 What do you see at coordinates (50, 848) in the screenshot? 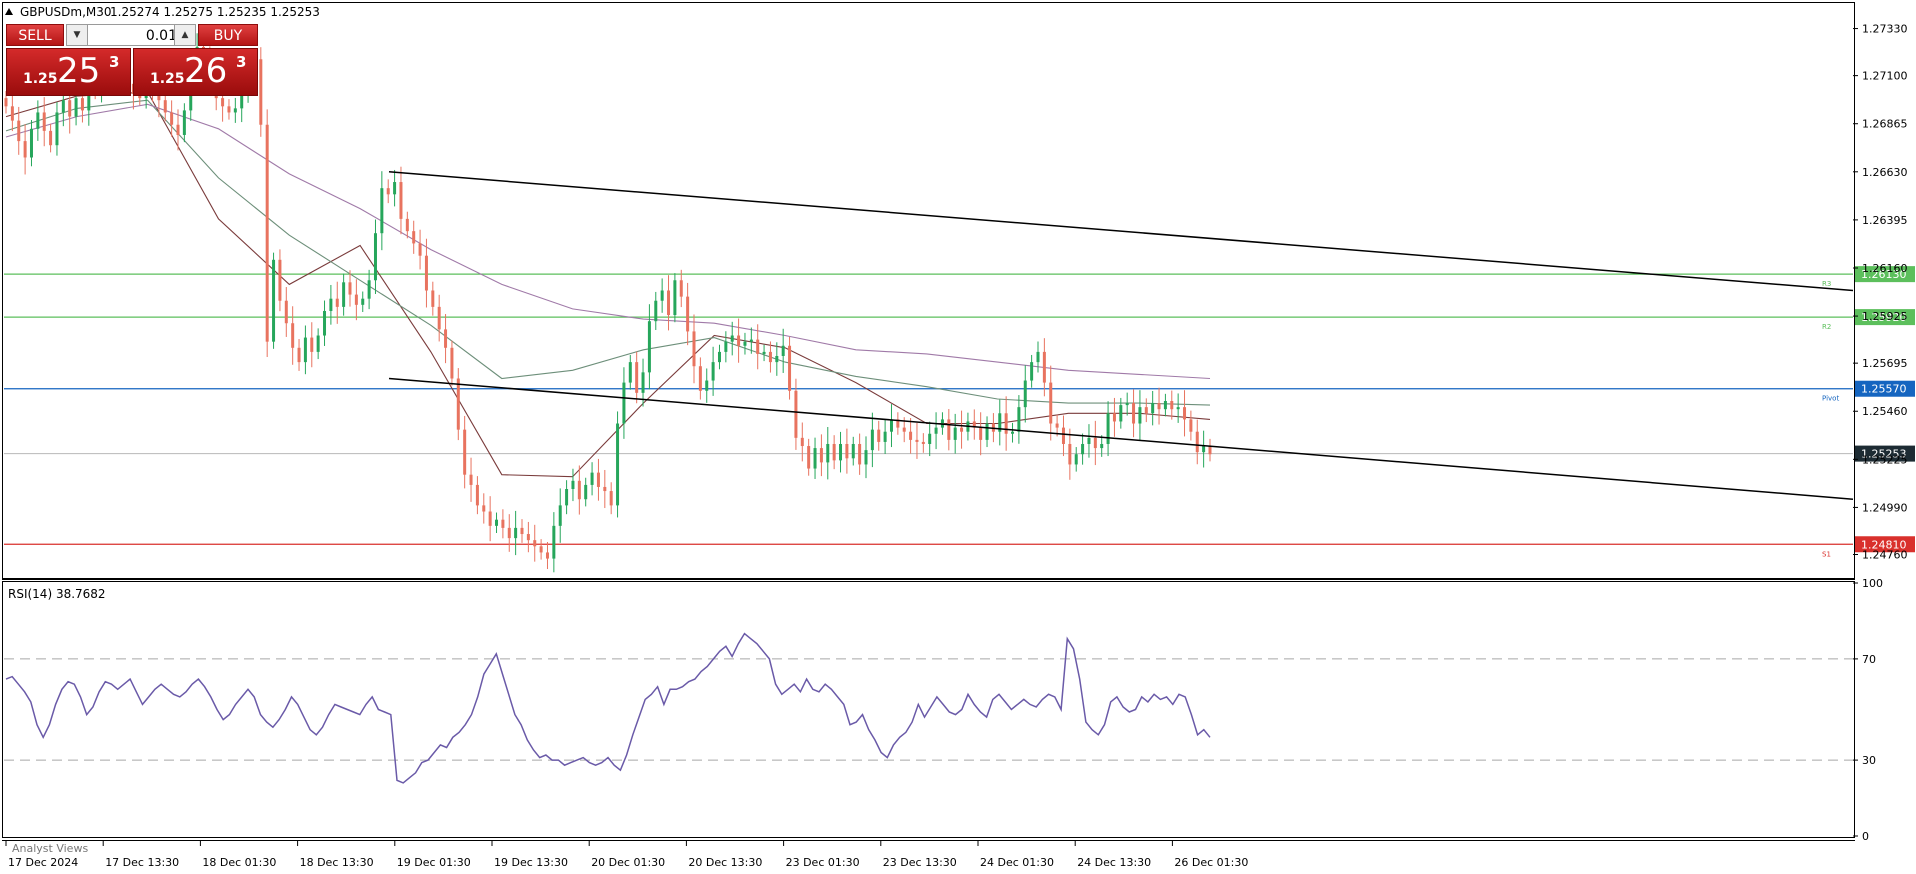
I see `analyst-views-label: Analyst Views` at bounding box center [50, 848].